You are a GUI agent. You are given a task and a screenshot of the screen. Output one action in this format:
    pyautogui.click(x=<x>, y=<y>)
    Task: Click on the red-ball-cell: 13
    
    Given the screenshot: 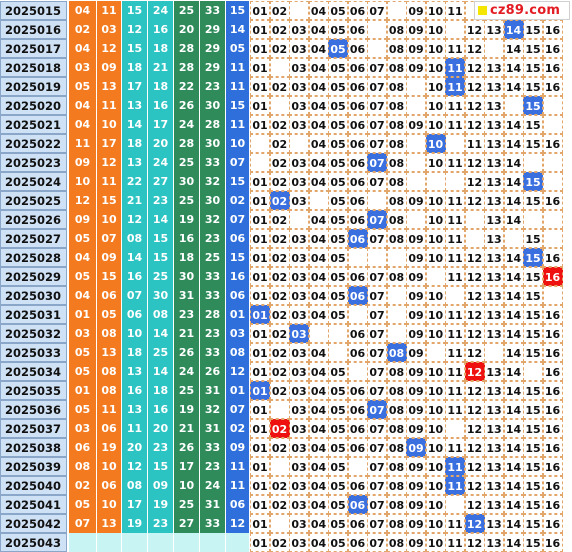 What is the action you would take?
    pyautogui.click(x=135, y=371)
    